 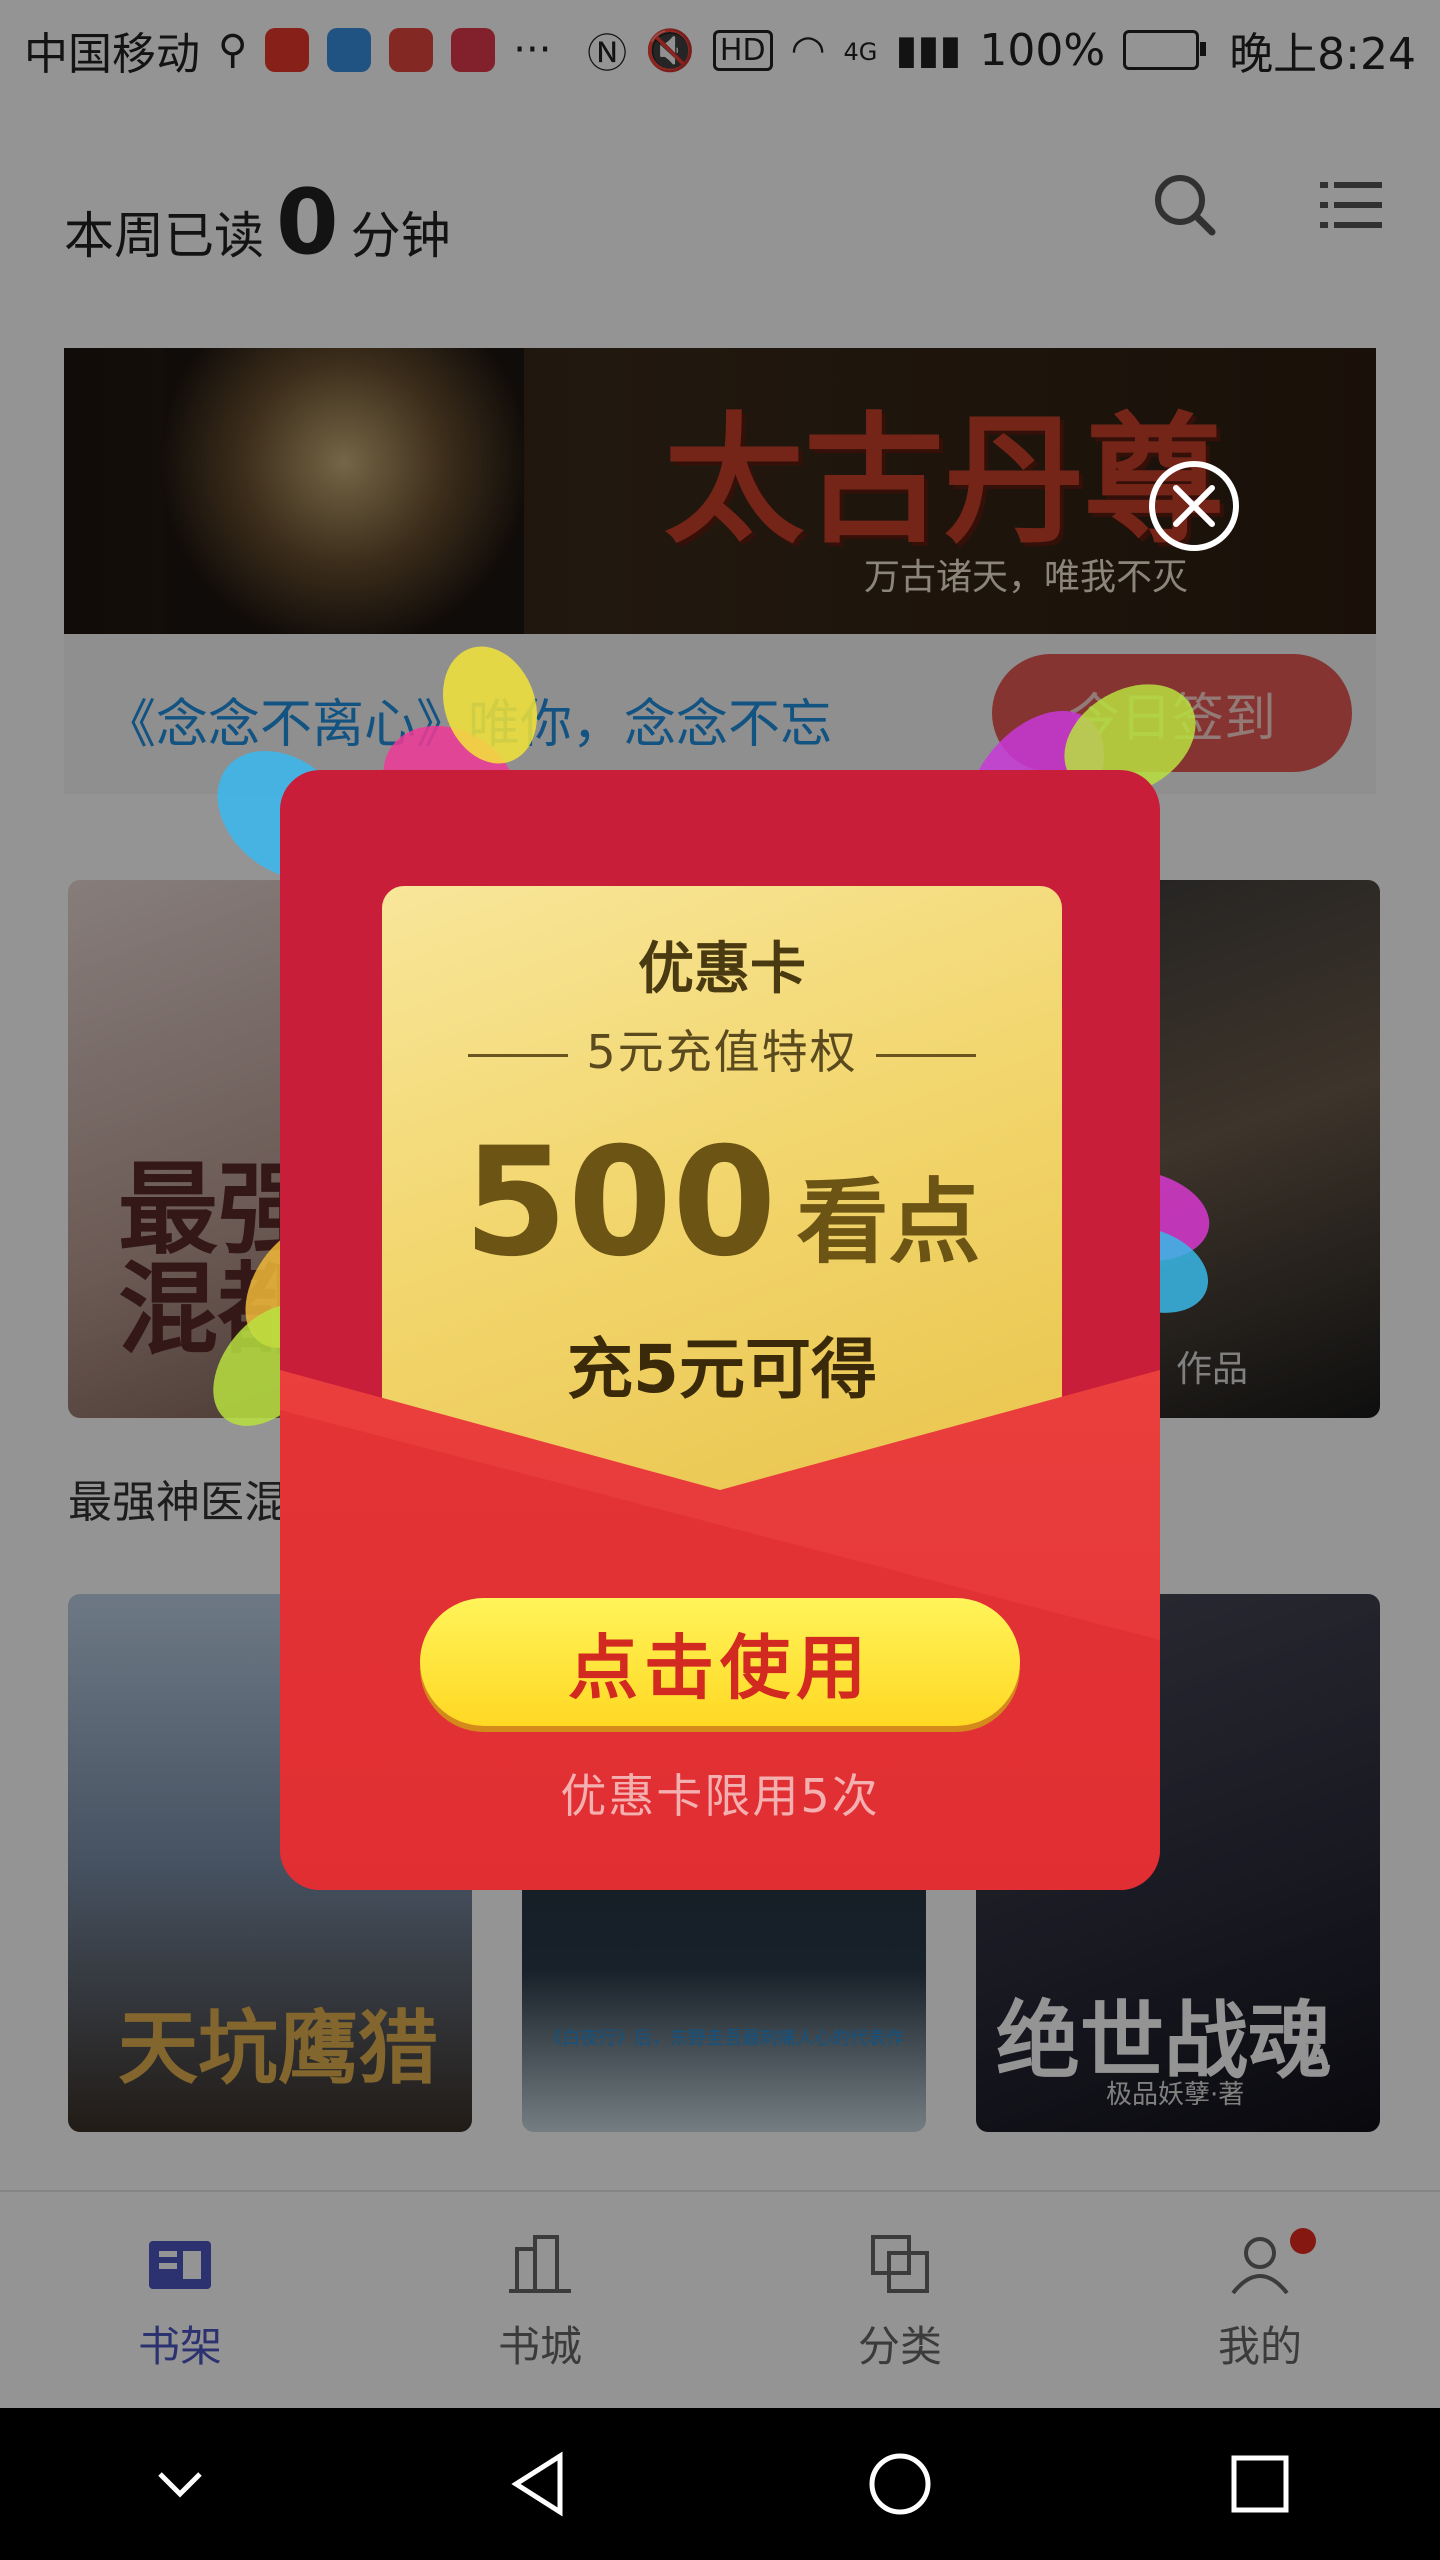 I want to click on coupon-amount: 500 看点, so click(x=722, y=1203).